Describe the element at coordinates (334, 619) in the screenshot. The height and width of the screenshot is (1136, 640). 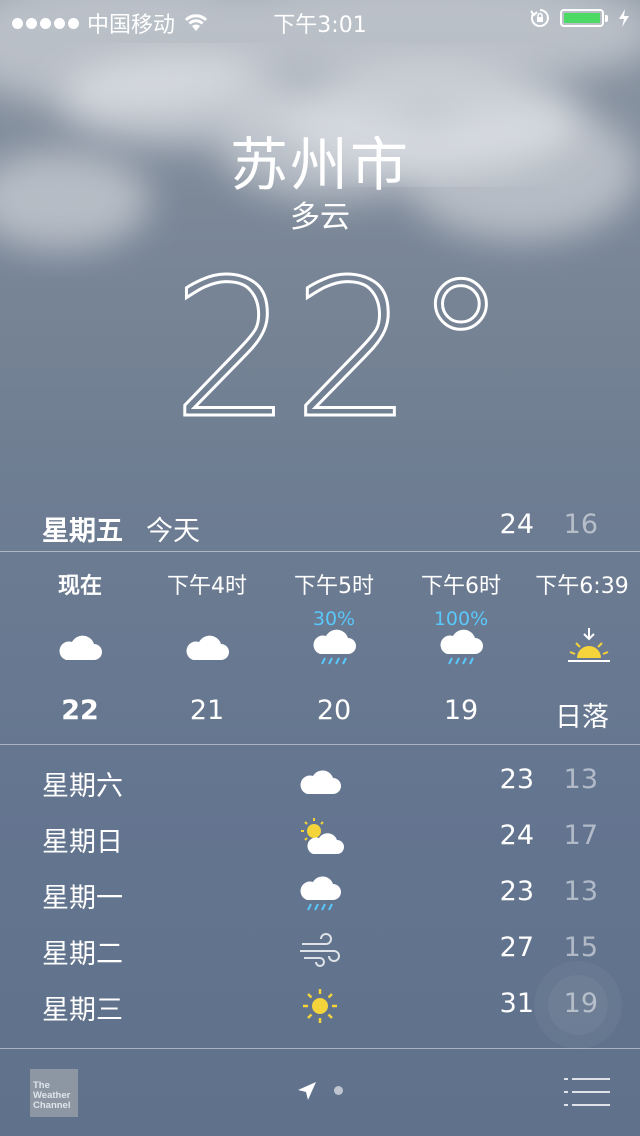
I see `hour-precip: 30%` at that location.